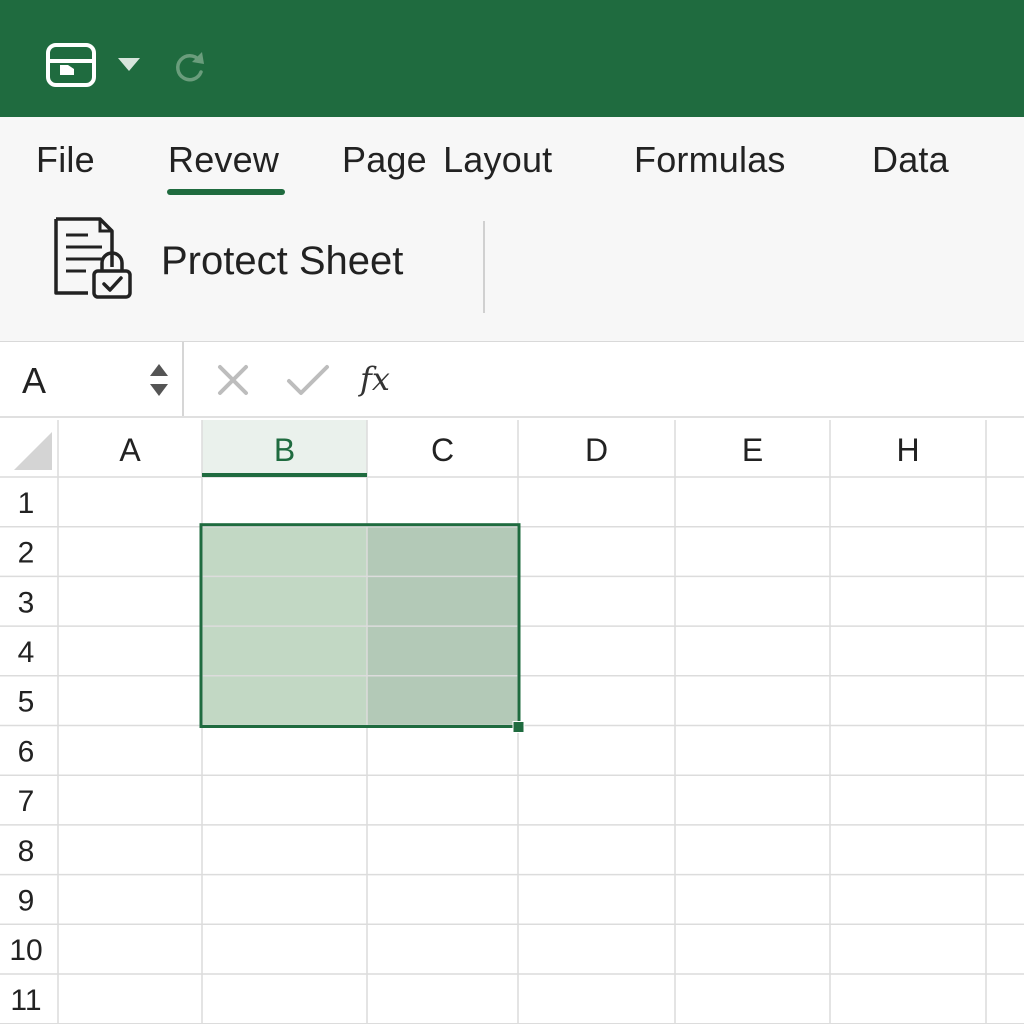  What do you see at coordinates (447, 160) in the screenshot?
I see `tab-page-layout: Page Layout` at bounding box center [447, 160].